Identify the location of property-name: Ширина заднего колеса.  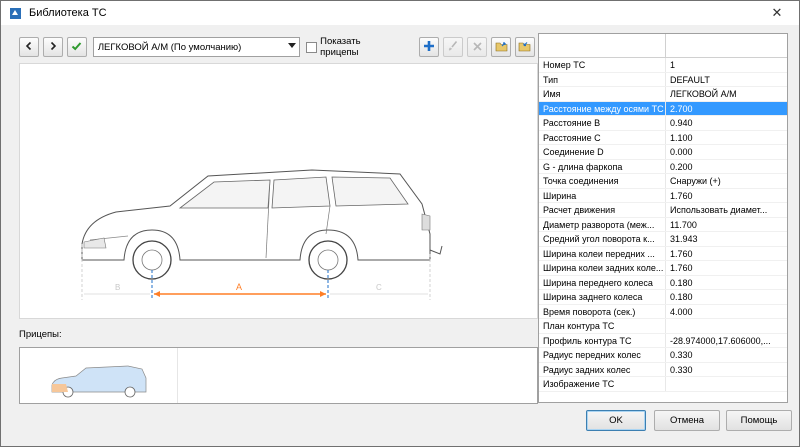
(602, 297).